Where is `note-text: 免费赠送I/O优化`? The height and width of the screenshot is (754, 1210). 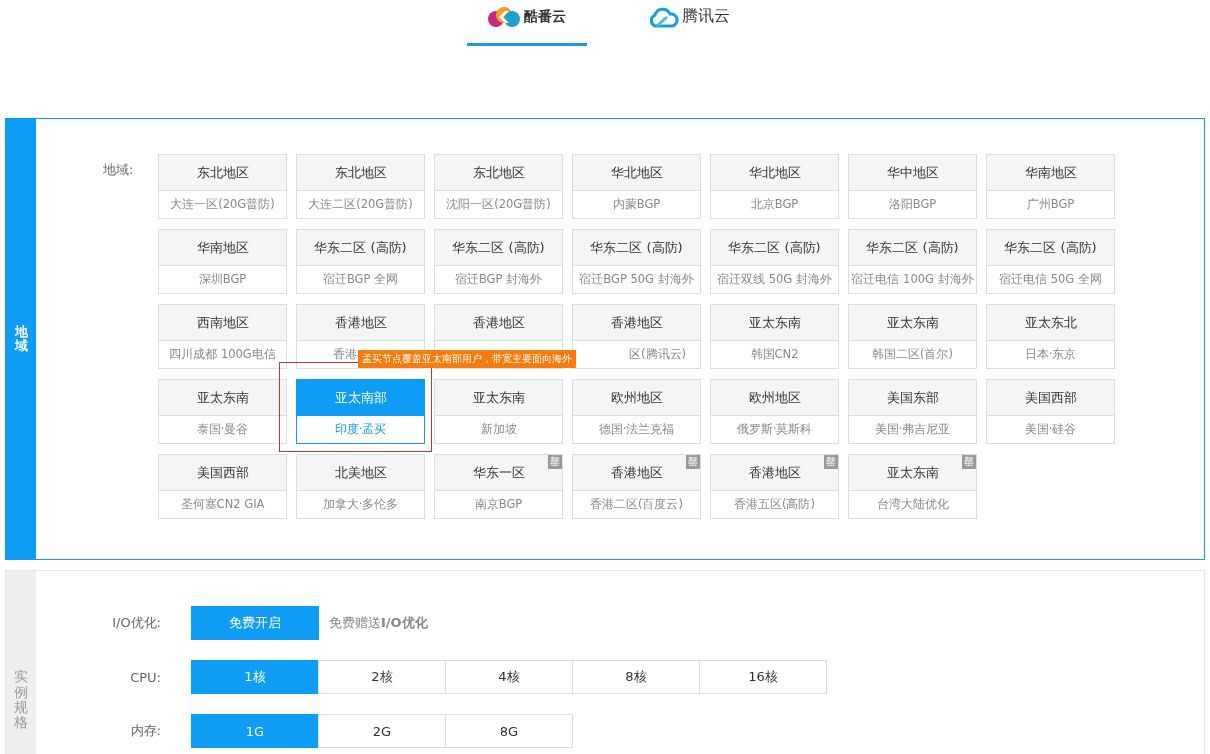
note-text: 免费赠送I/O优化 is located at coordinates (378, 623).